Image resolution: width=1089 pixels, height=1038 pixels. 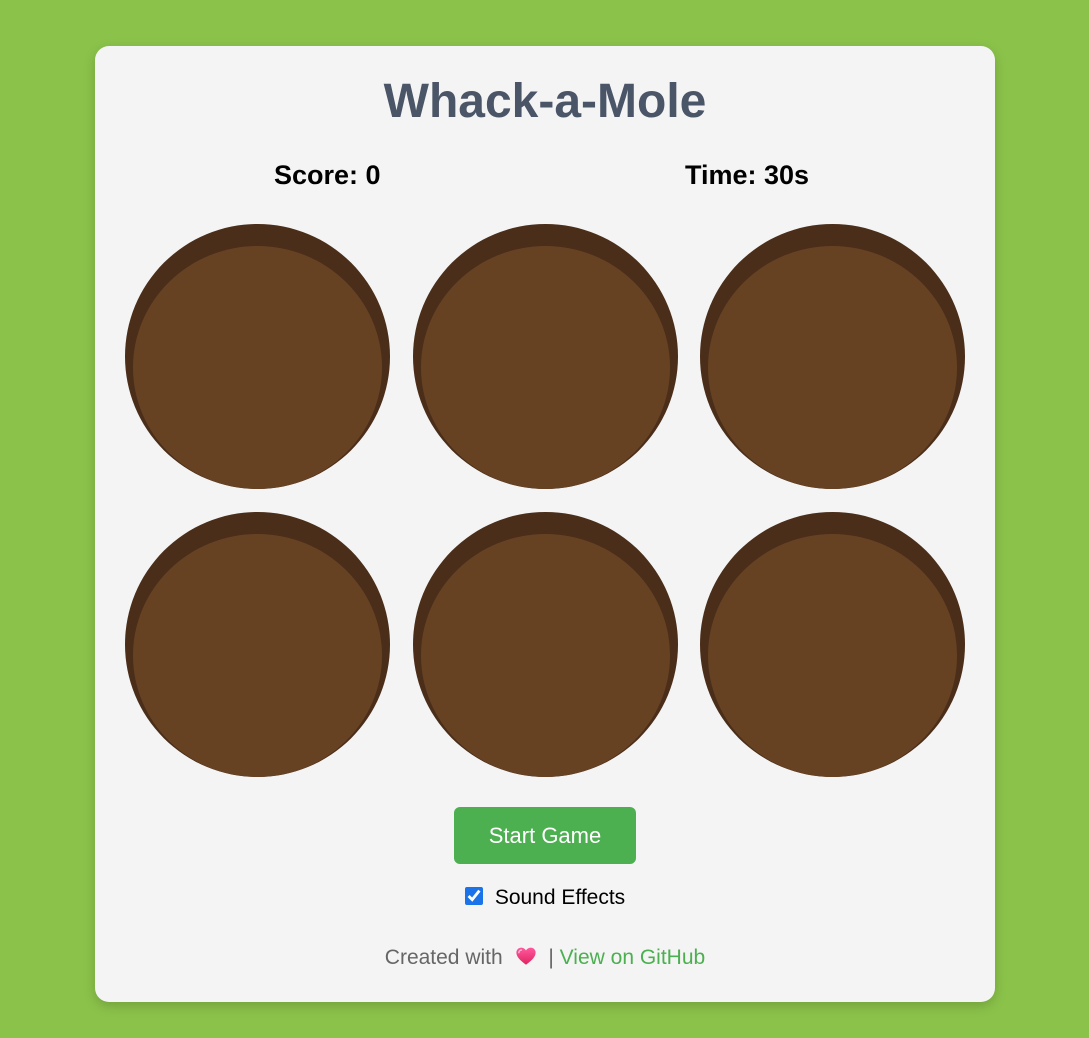 I want to click on sound-effects-row: Sound Effects, so click(x=545, y=898).